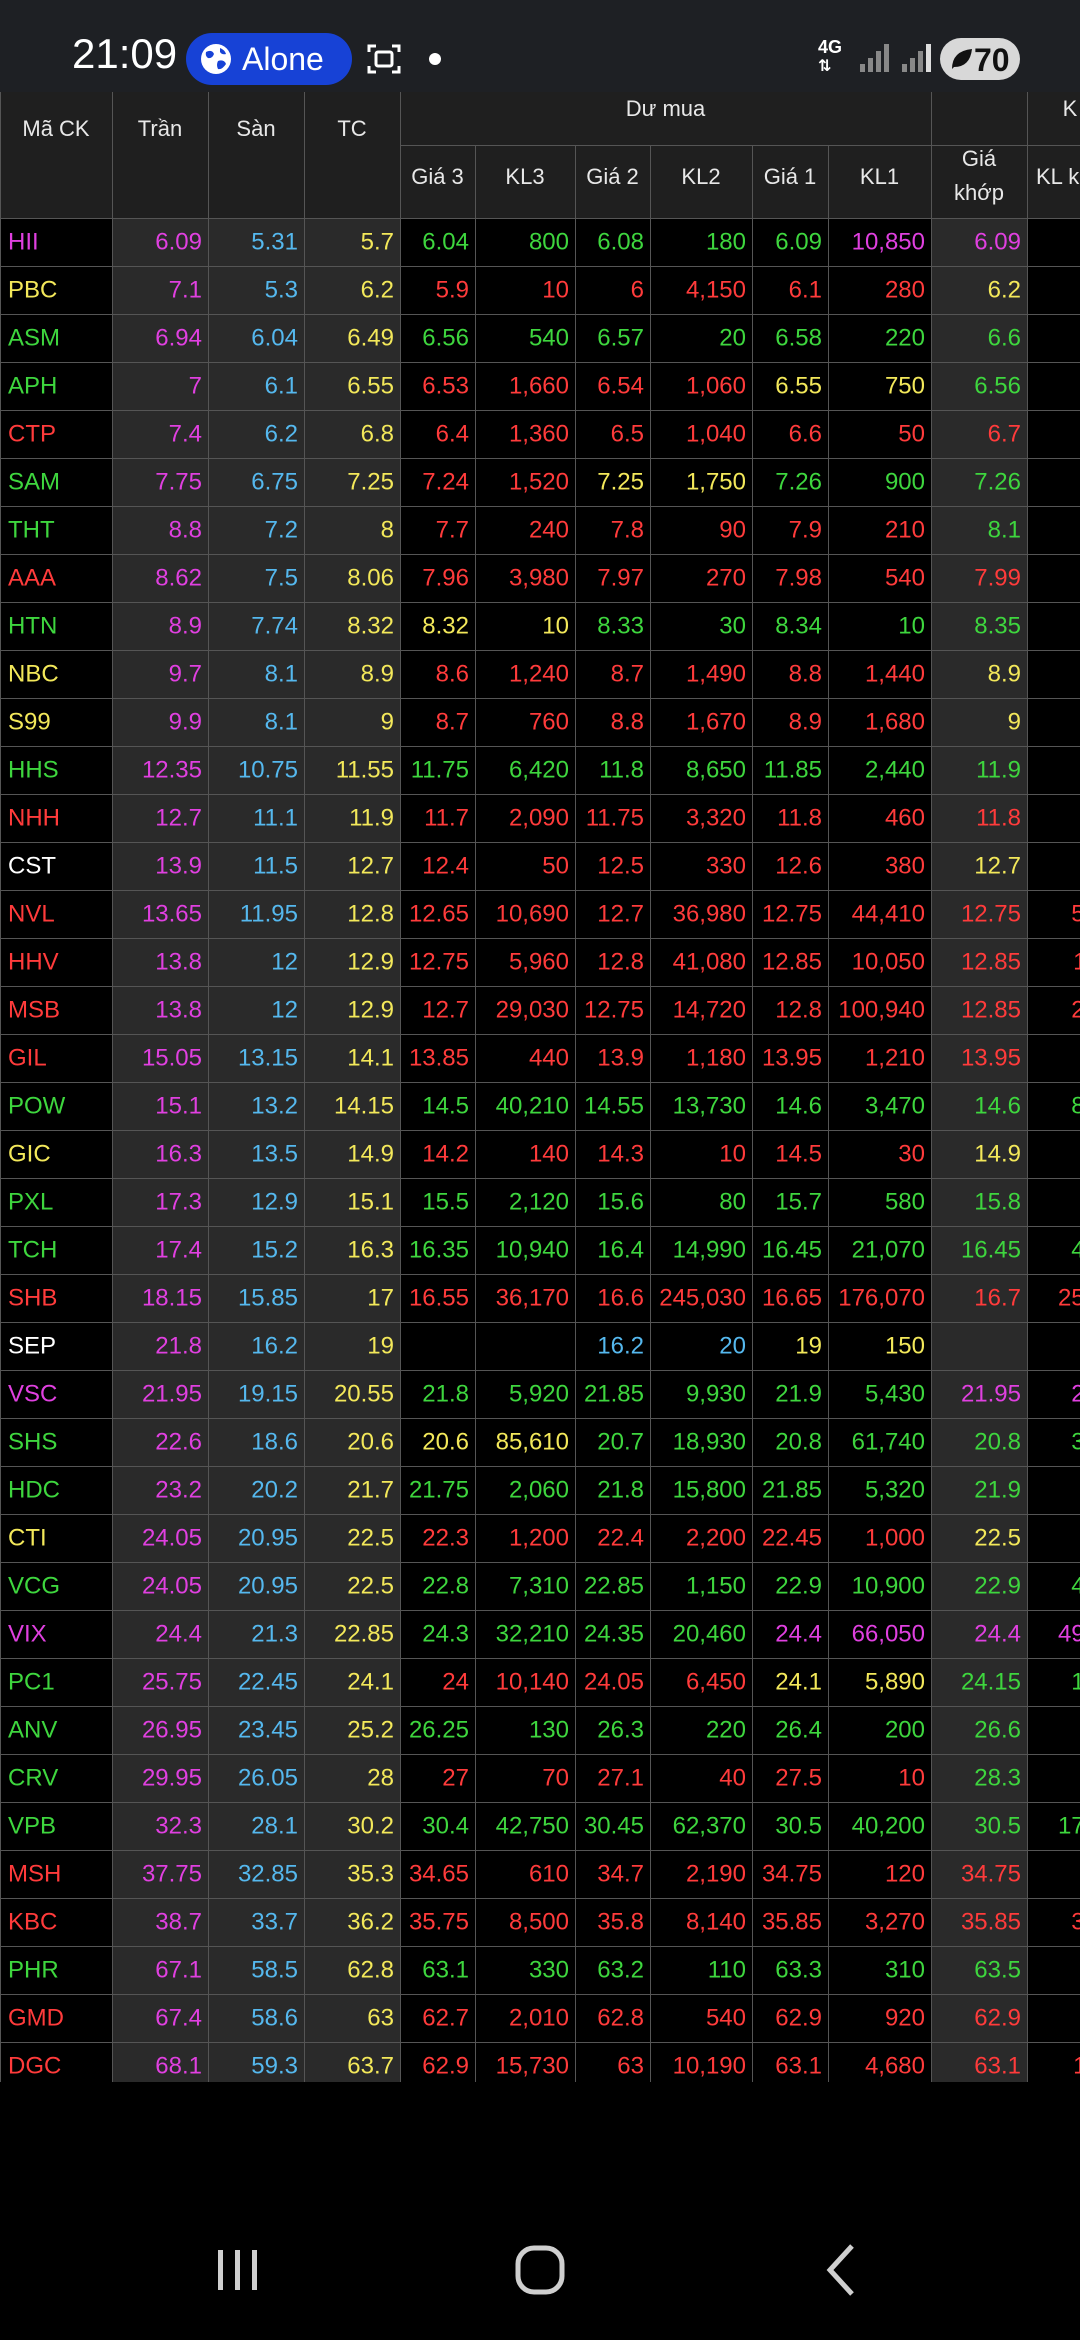 Image resolution: width=1080 pixels, height=2340 pixels. What do you see at coordinates (377, 673) in the screenshot?
I see `cell-r: 8.9` at bounding box center [377, 673].